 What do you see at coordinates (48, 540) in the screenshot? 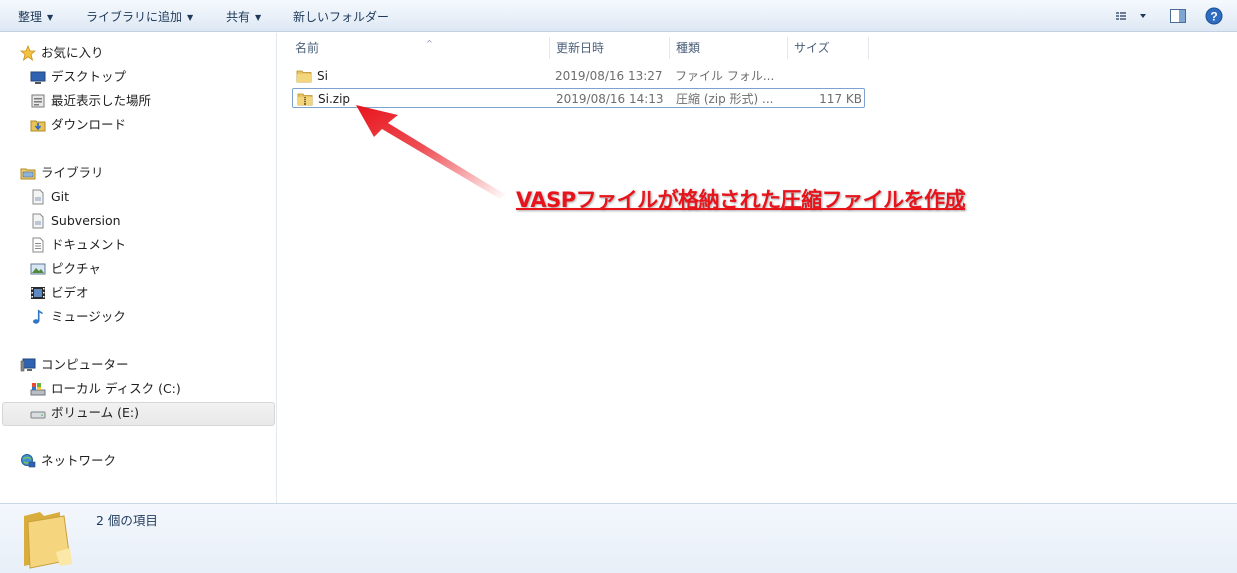
I see `folder-large-icon` at bounding box center [48, 540].